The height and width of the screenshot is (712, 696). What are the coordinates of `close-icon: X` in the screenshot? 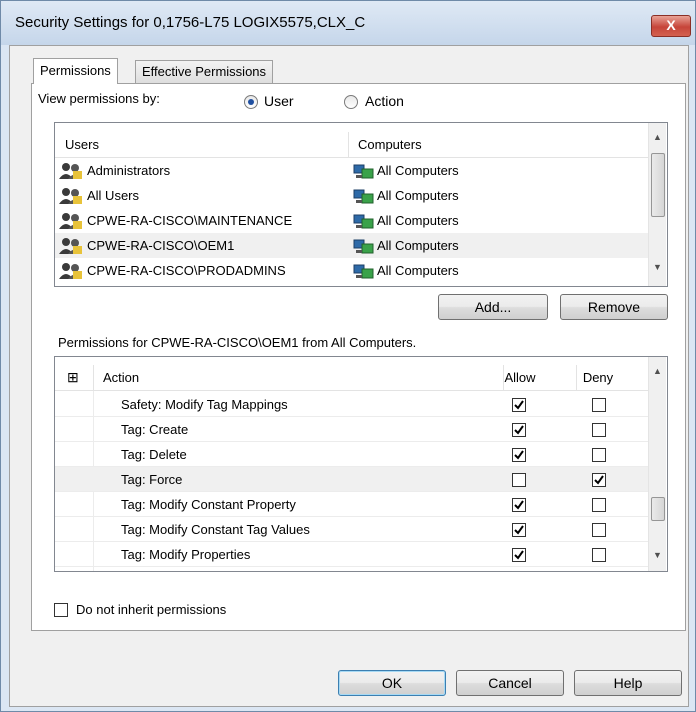 It's located at (671, 25).